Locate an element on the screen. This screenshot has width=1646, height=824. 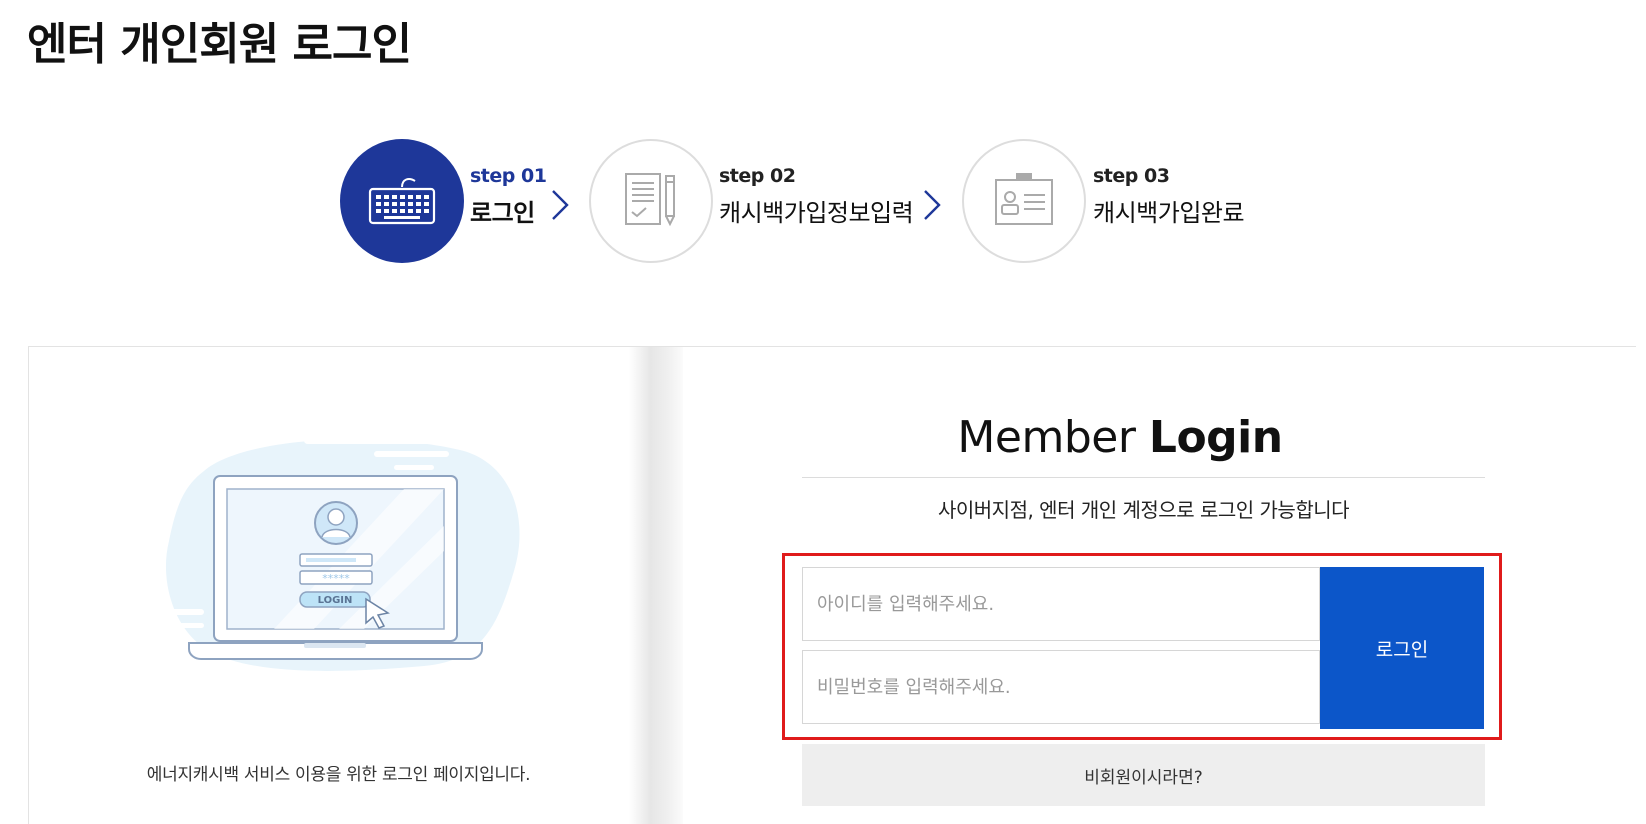
step-1-text: step 01 로그인 is located at coordinates (508, 196).